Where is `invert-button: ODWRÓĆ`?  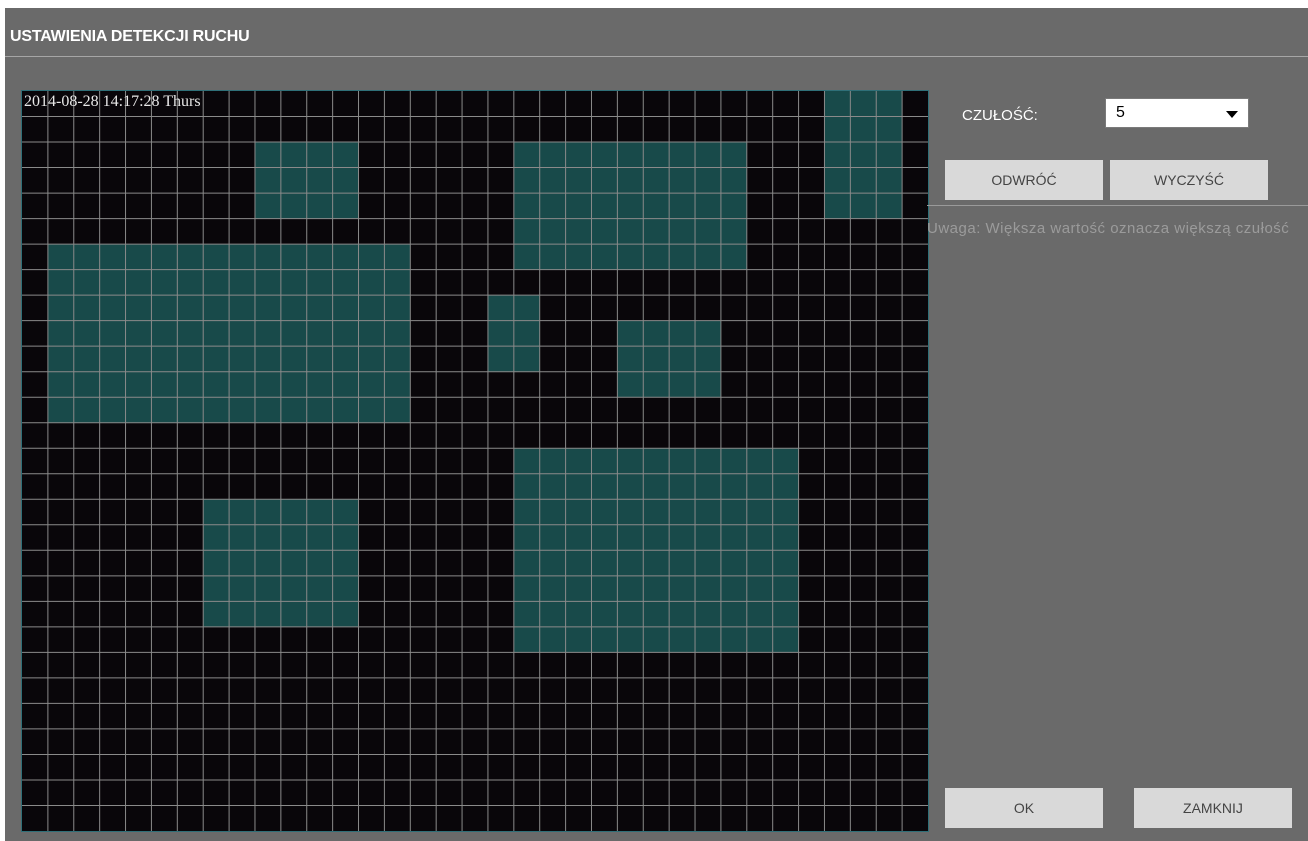
invert-button: ODWRÓĆ is located at coordinates (1024, 180).